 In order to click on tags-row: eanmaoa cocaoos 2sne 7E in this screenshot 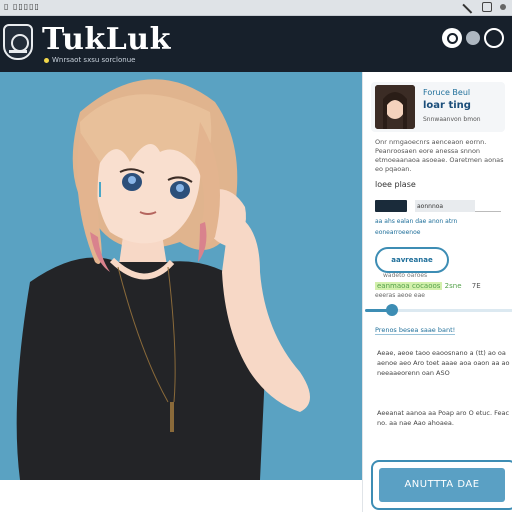, I will do `click(428, 286)`.